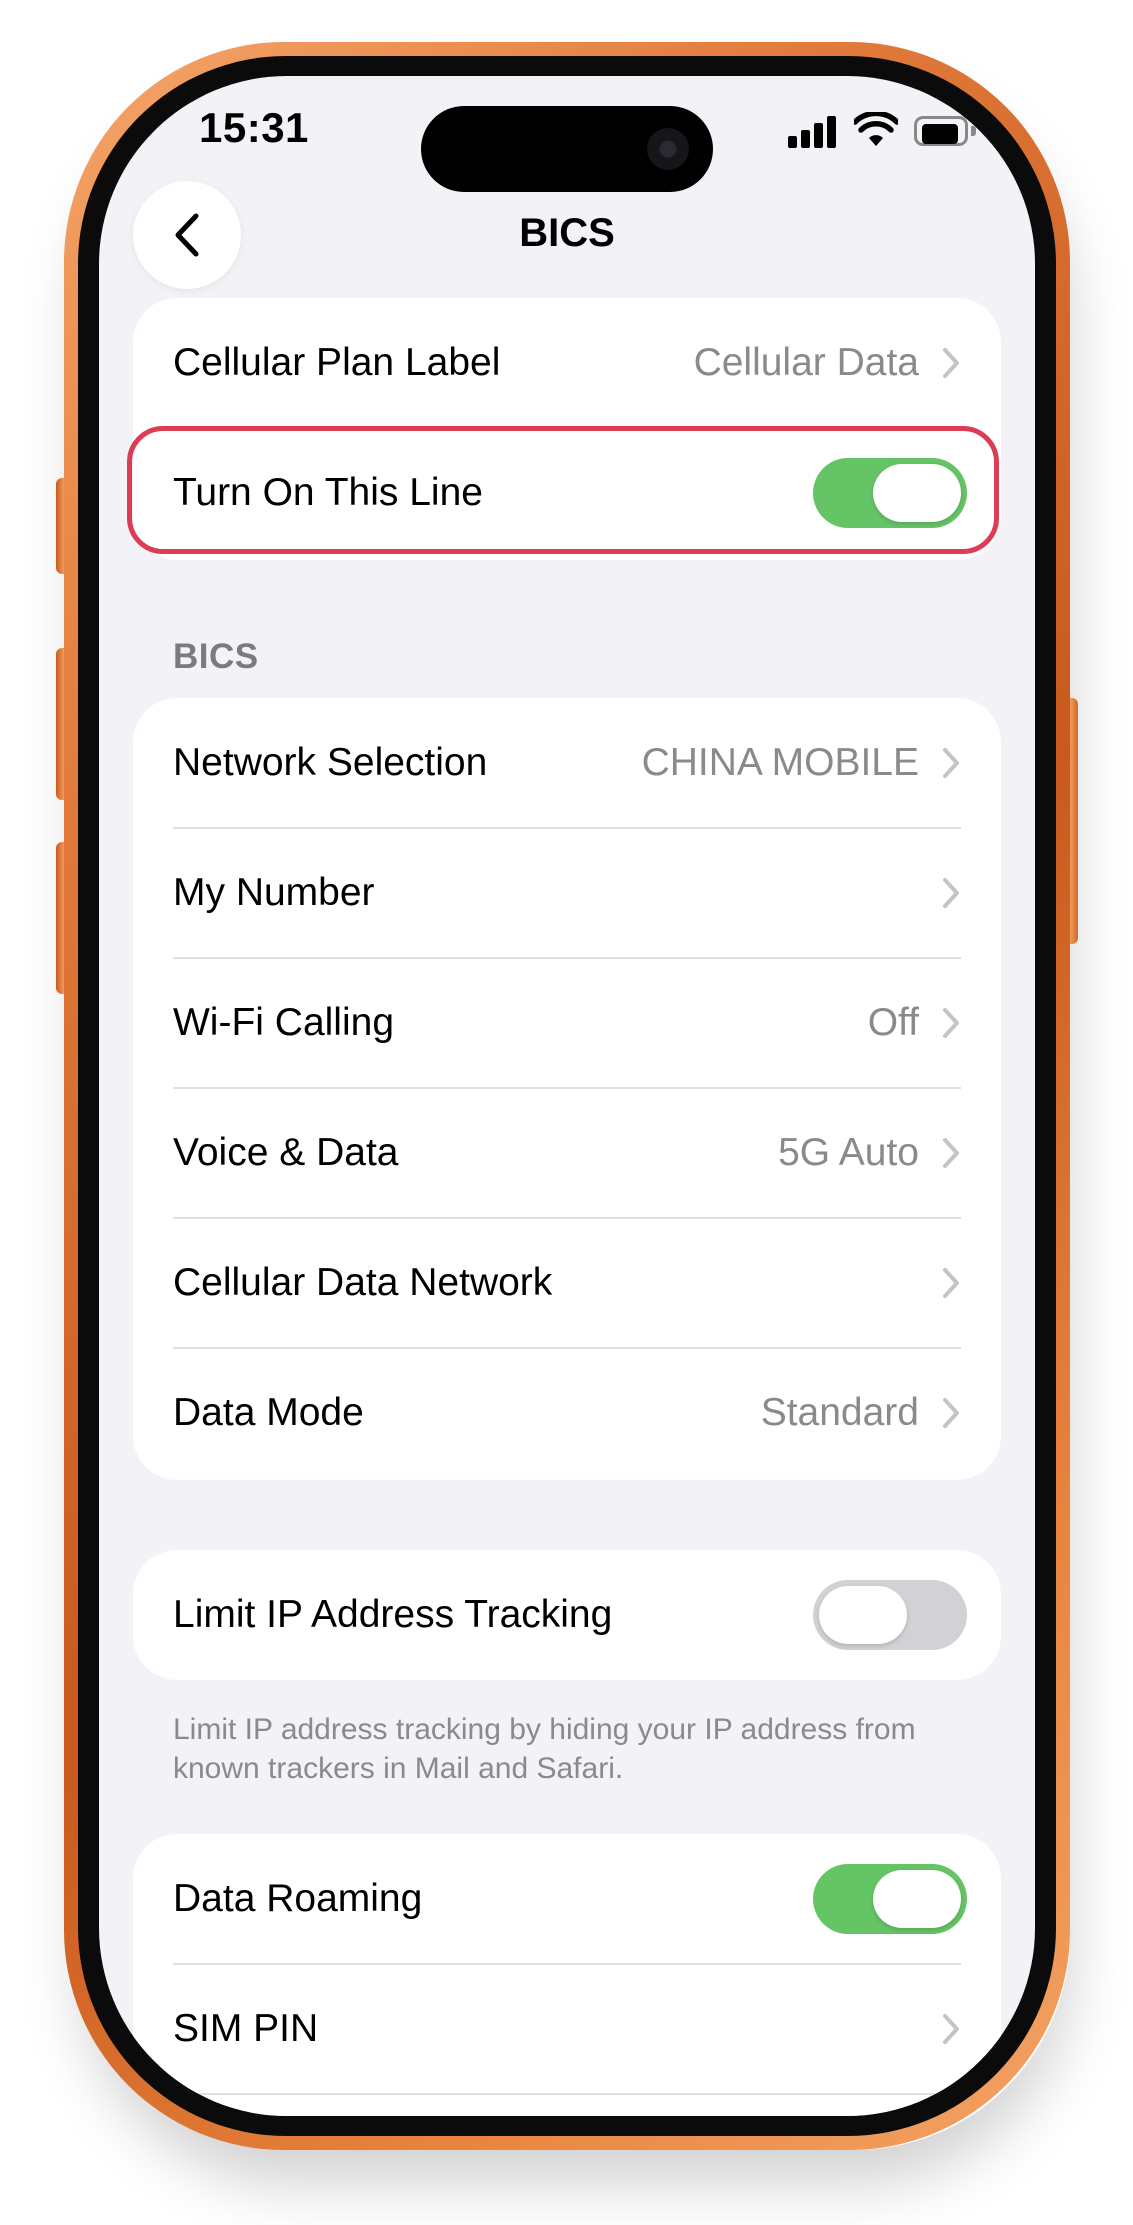 The width and height of the screenshot is (1133, 2225). What do you see at coordinates (668, 149) in the screenshot?
I see `front-camera-icon` at bounding box center [668, 149].